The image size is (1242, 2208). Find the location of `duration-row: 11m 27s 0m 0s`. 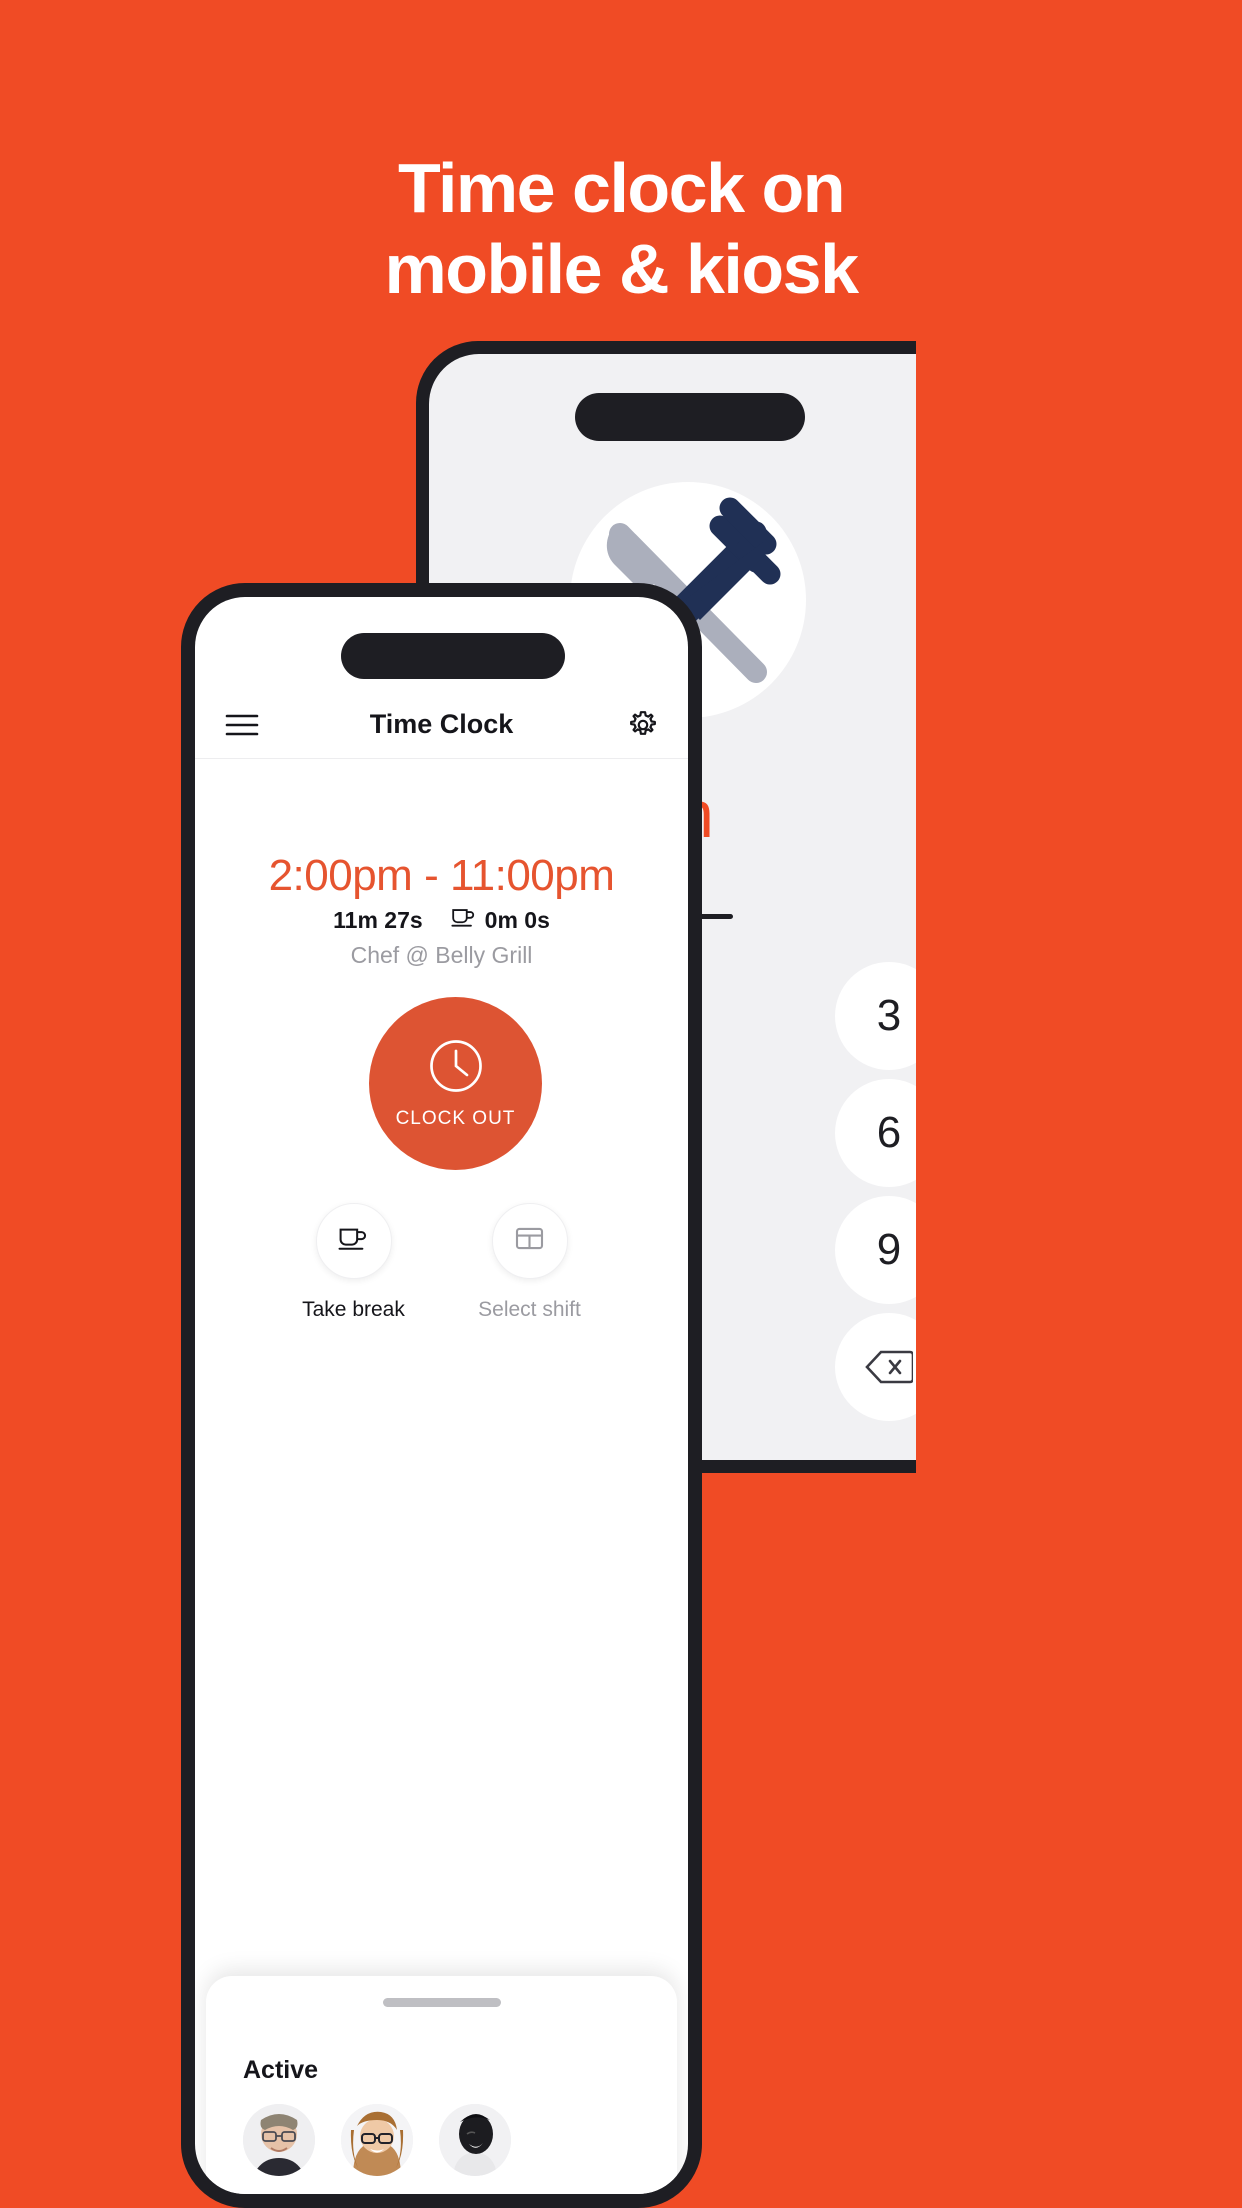

duration-row: 11m 27s 0m 0s is located at coordinates (441, 920).